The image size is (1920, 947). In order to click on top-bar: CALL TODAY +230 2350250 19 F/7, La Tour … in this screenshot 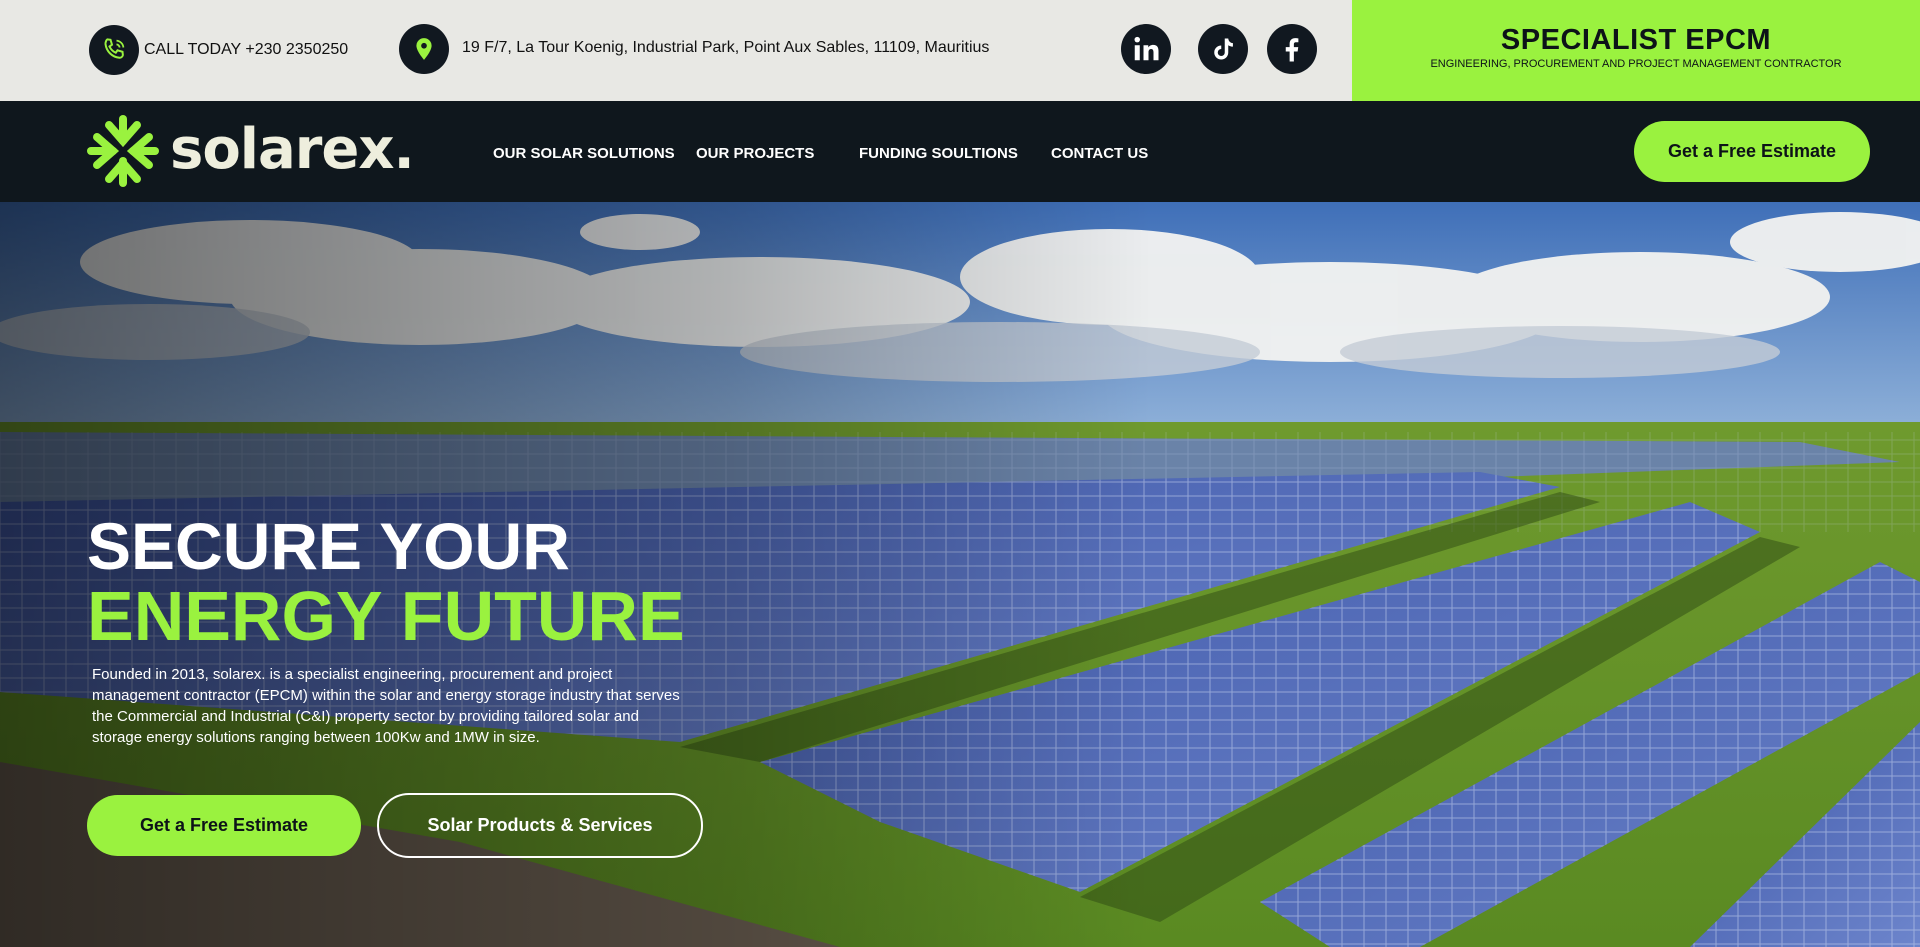, I will do `click(960, 50)`.